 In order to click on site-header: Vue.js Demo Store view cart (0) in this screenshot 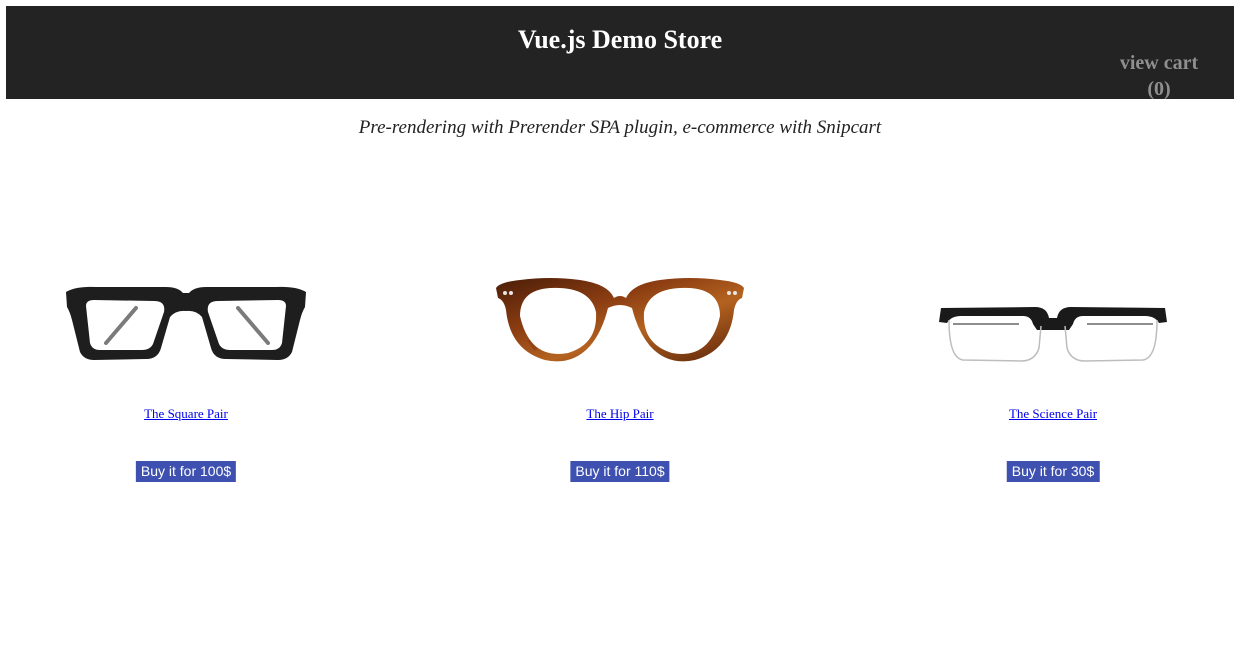, I will do `click(620, 54)`.